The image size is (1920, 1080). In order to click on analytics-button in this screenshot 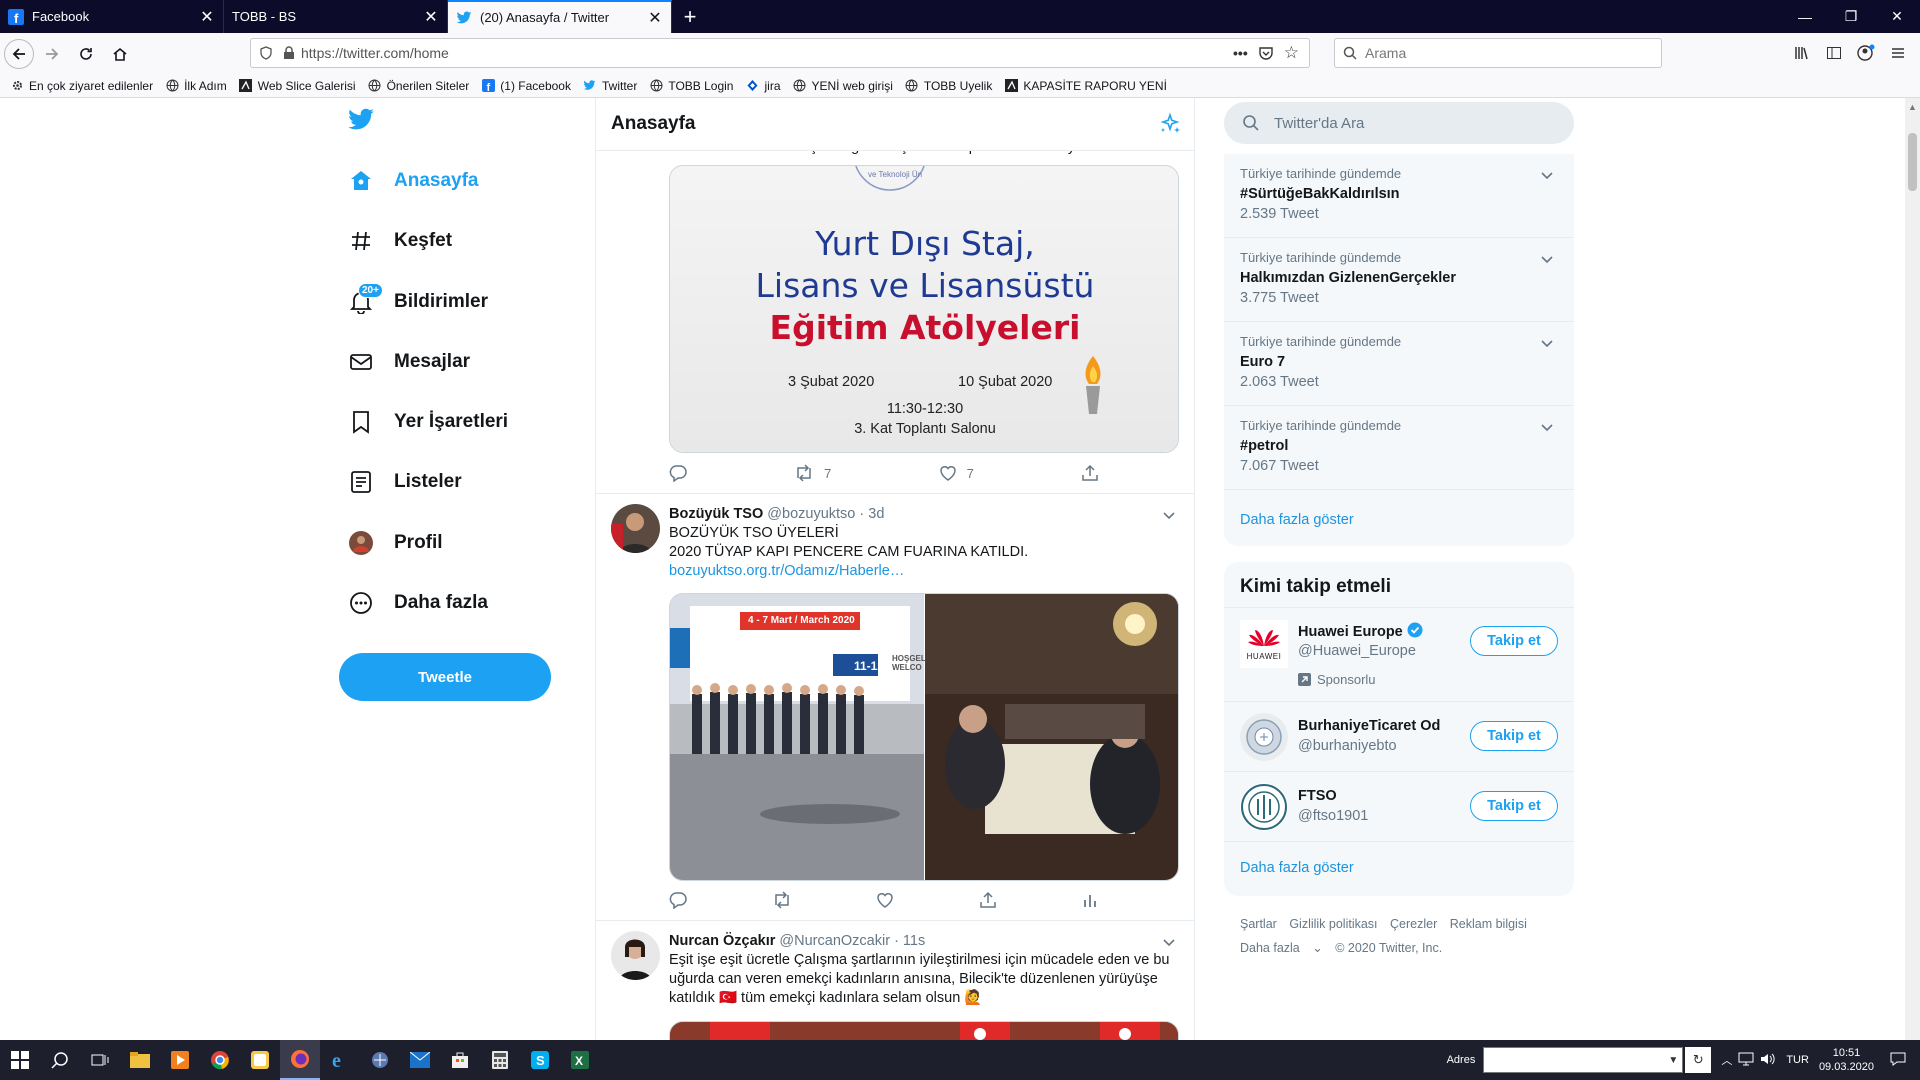, I will do `click(1090, 900)`.